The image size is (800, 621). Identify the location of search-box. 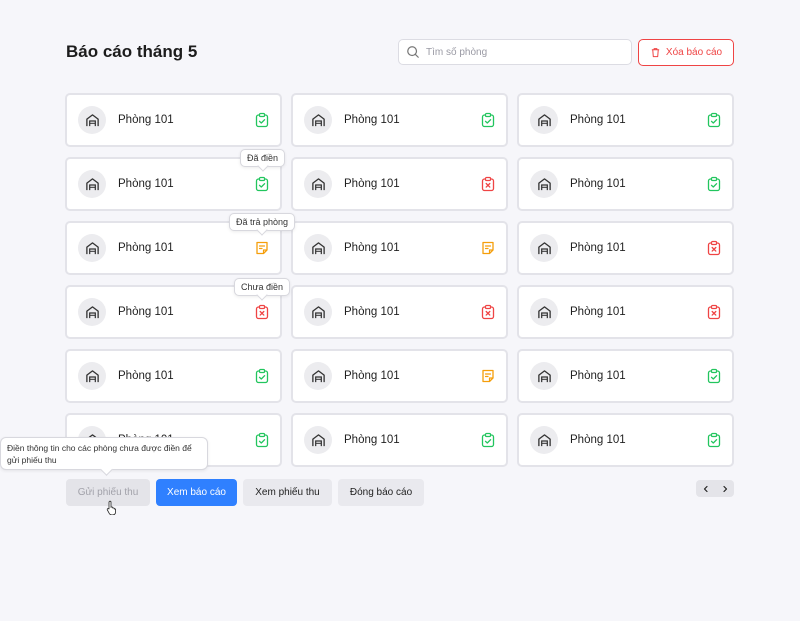
(515, 52).